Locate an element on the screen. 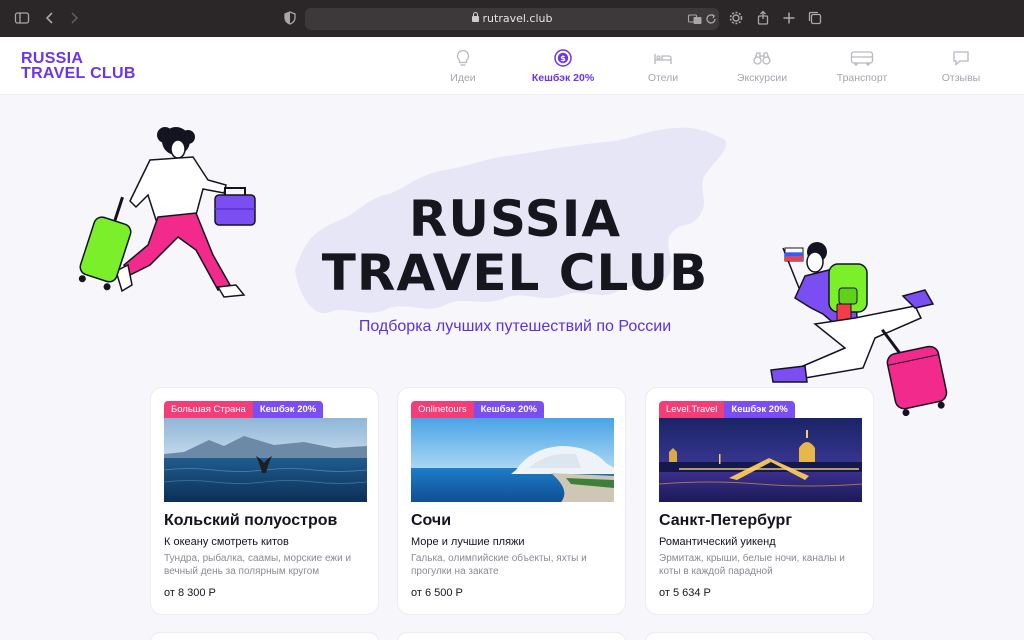 This screenshot has width=1024, height=640. card-photo-sochi is located at coordinates (512, 460).